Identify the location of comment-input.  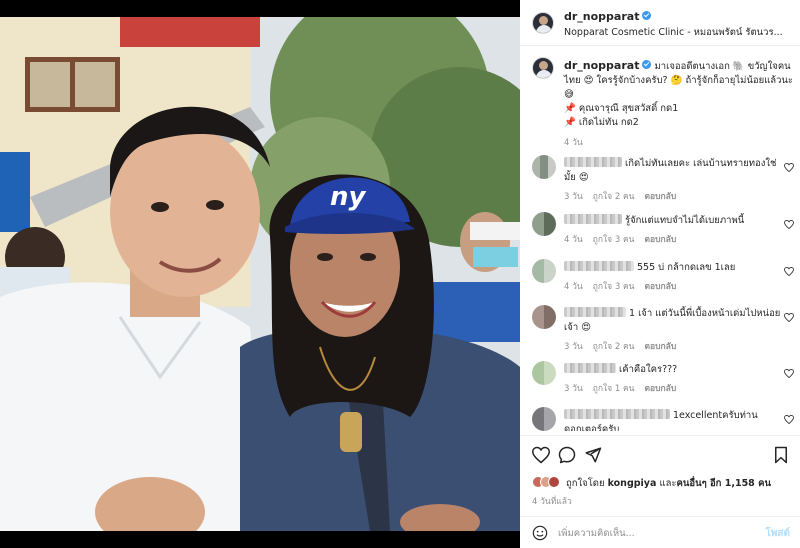
(656, 533).